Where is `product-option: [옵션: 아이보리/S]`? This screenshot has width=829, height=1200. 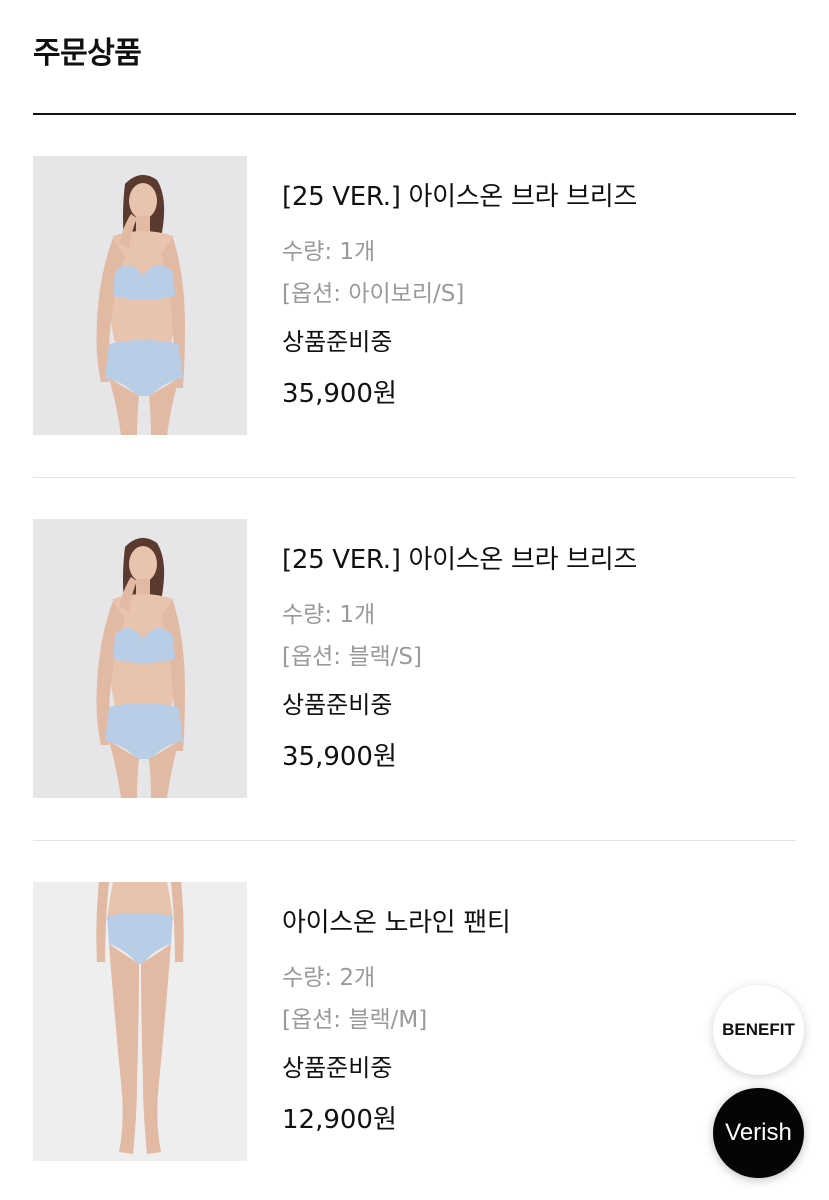
product-option: [옵션: 아이보리/S] is located at coordinates (373, 294).